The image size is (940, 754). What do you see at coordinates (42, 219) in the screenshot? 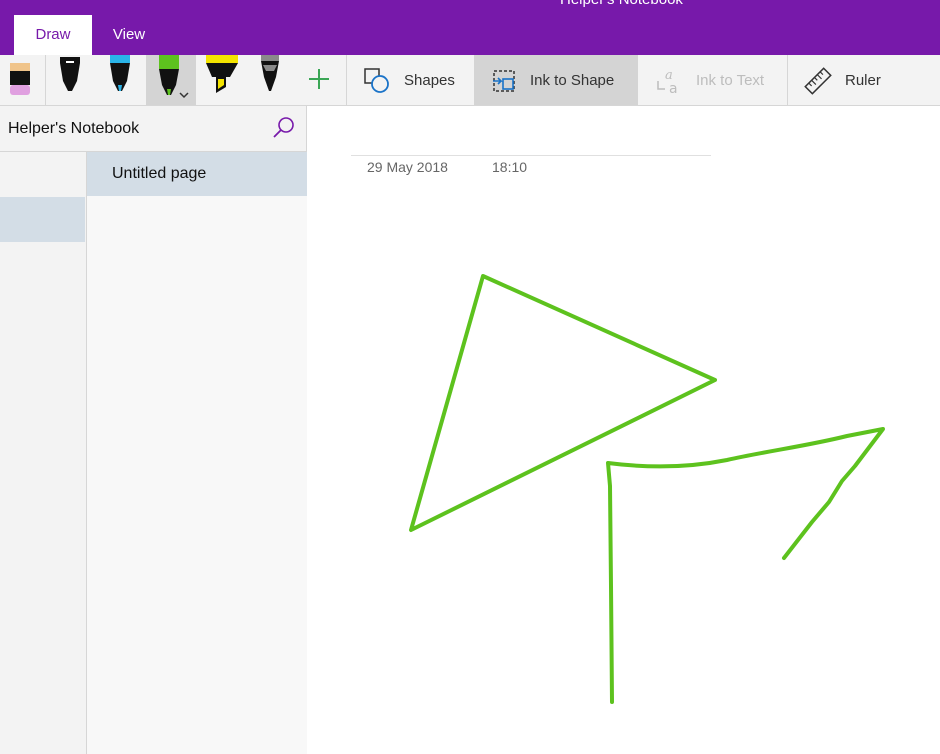
I see `section-item-selected` at bounding box center [42, 219].